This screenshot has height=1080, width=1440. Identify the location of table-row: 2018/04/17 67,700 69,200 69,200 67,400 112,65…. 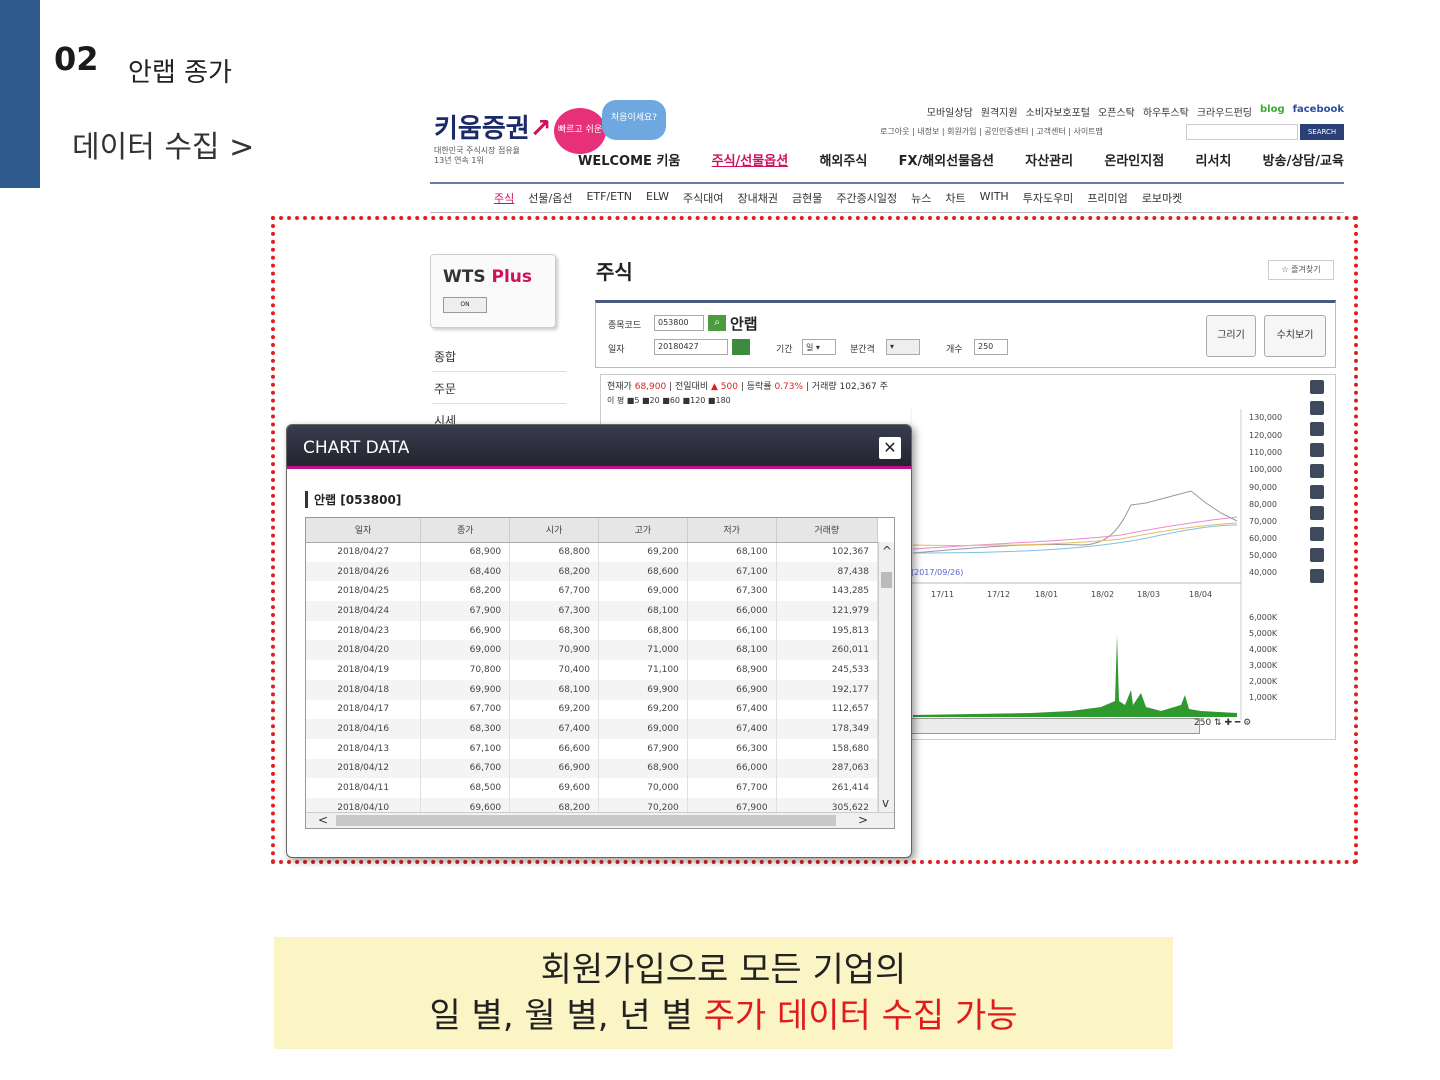
(592, 709).